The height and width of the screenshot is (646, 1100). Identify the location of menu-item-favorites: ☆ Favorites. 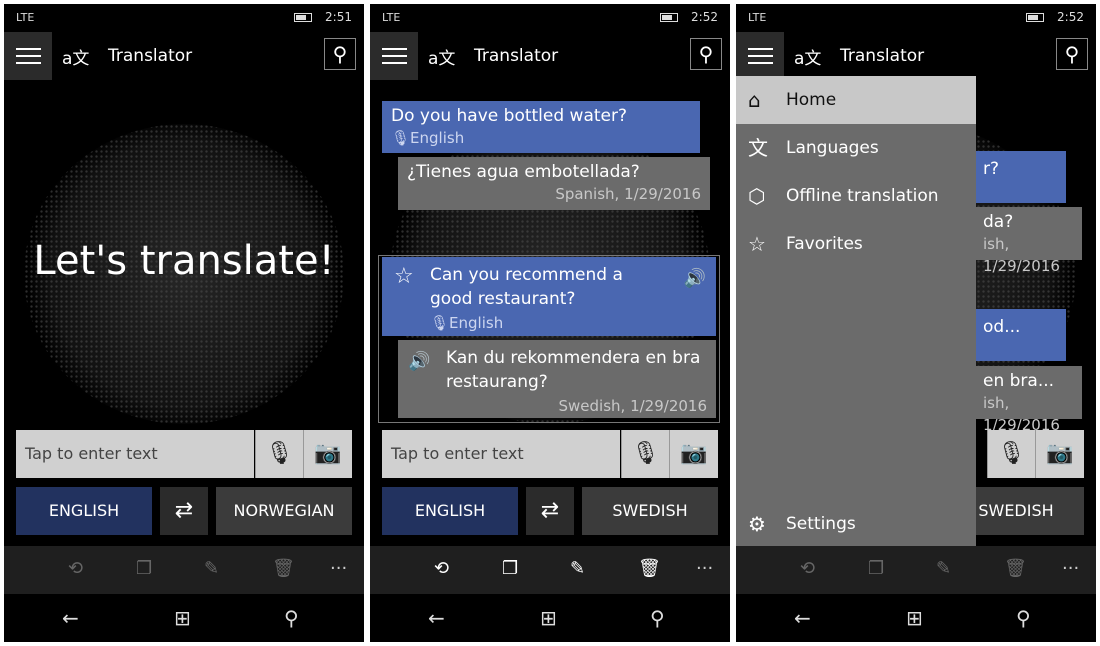
(856, 244).